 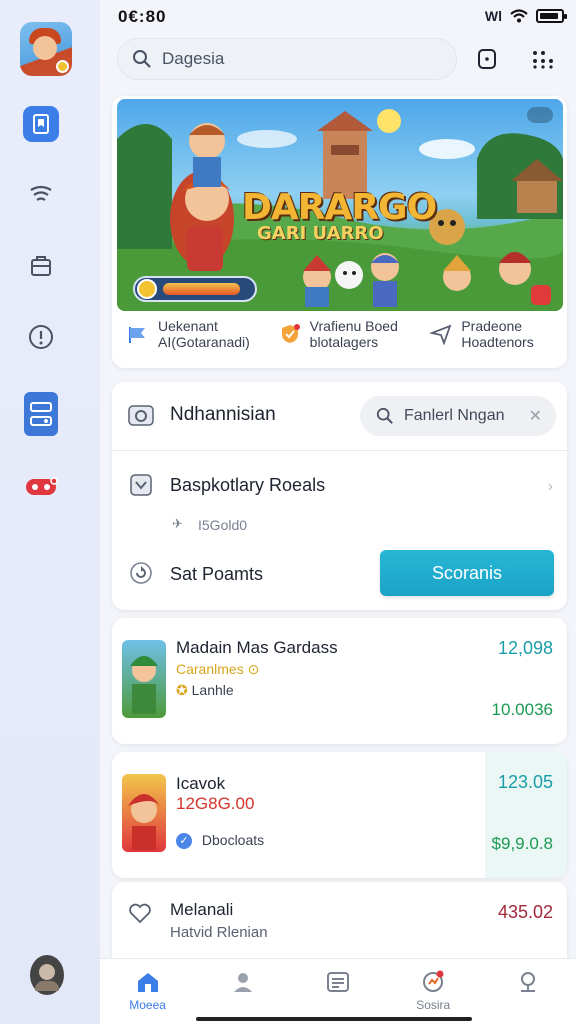 I want to click on nav-home-label: Moeea, so click(x=147, y=1005).